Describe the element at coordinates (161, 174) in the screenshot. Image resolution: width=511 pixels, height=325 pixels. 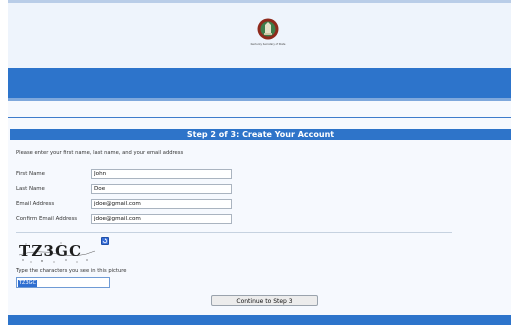
I see `first-name-field` at that location.